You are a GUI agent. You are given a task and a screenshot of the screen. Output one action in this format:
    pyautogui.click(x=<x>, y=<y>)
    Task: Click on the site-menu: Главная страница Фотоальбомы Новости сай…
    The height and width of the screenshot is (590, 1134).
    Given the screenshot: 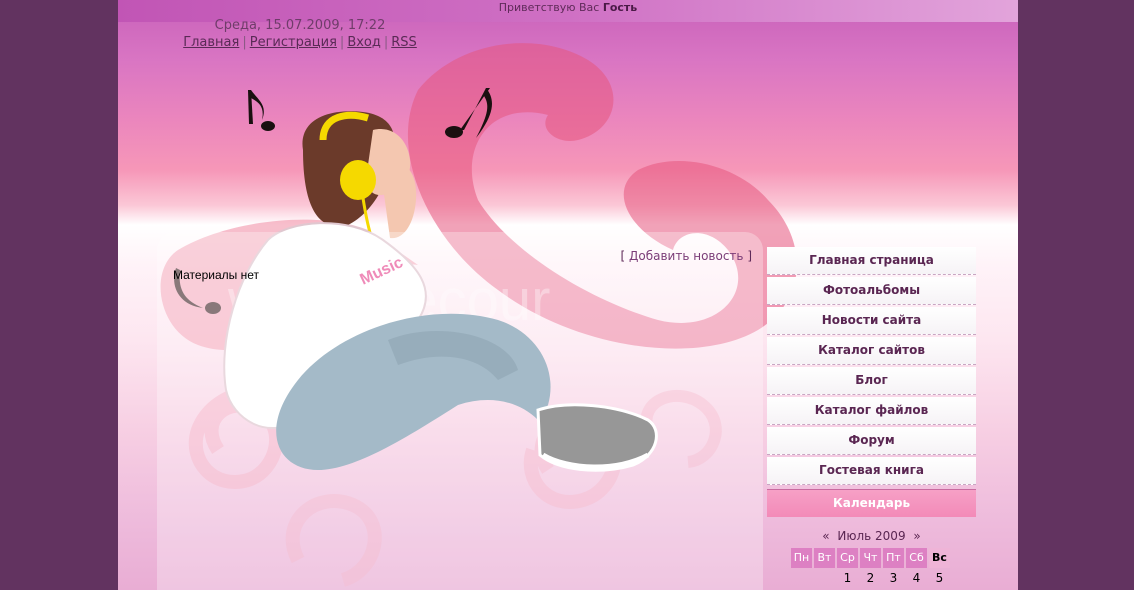 What is the action you would take?
    pyautogui.click(x=871, y=367)
    